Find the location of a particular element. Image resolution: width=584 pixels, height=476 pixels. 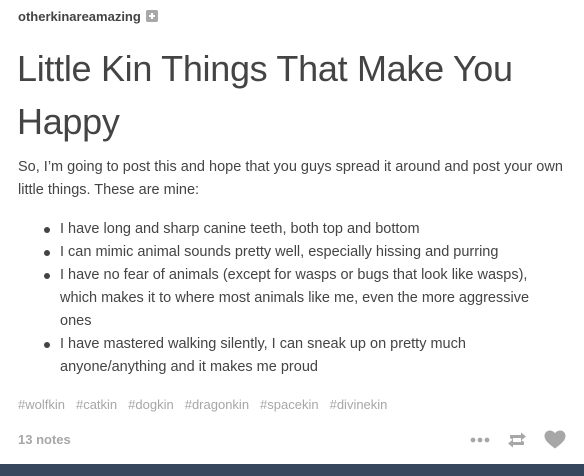

reblog-icon is located at coordinates (517, 440).